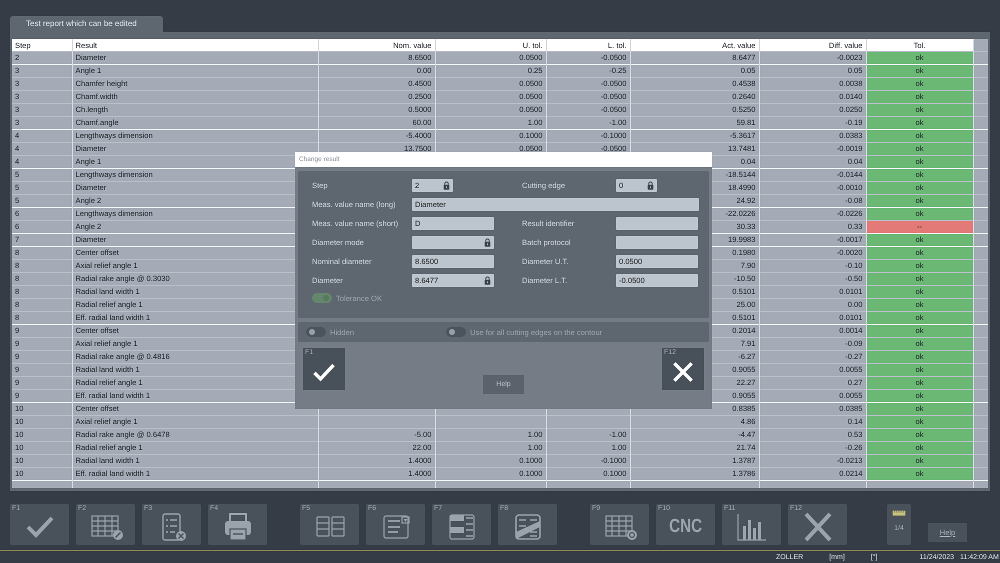 The height and width of the screenshot is (563, 1000). I want to click on report-tab: Test report which can be edited, so click(86, 24).